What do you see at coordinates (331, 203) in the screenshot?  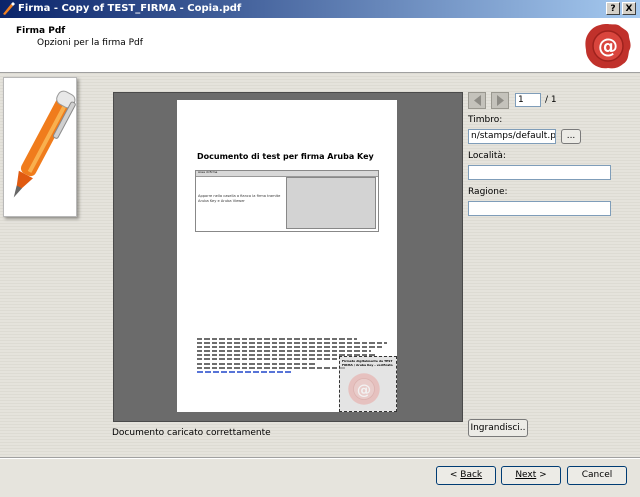 I see `signature-box` at bounding box center [331, 203].